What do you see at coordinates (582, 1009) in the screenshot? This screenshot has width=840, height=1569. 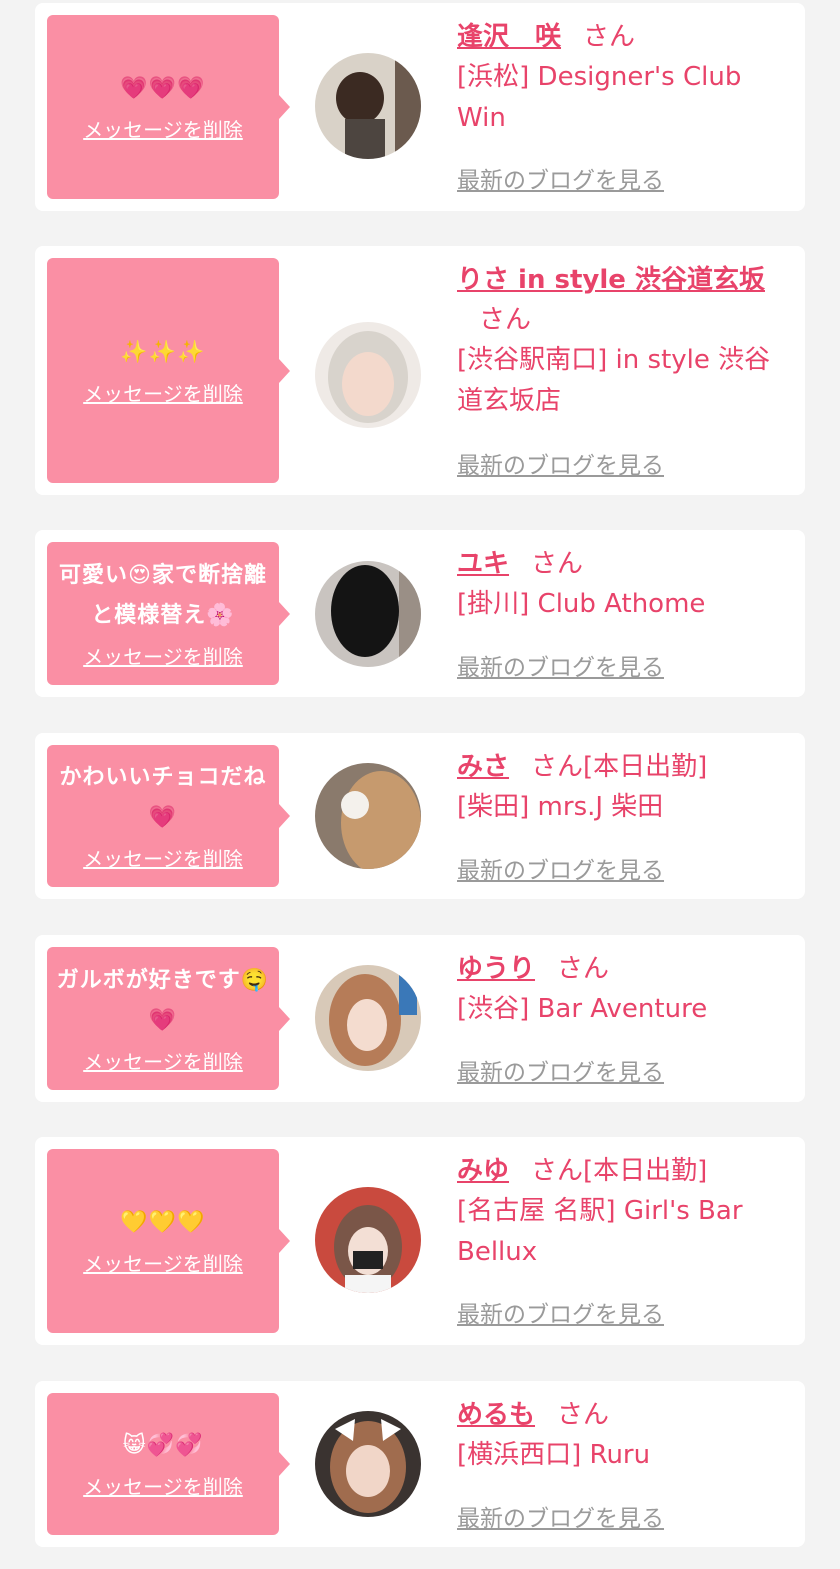 I see `shop-name: [渋谷] Bar Aventure` at bounding box center [582, 1009].